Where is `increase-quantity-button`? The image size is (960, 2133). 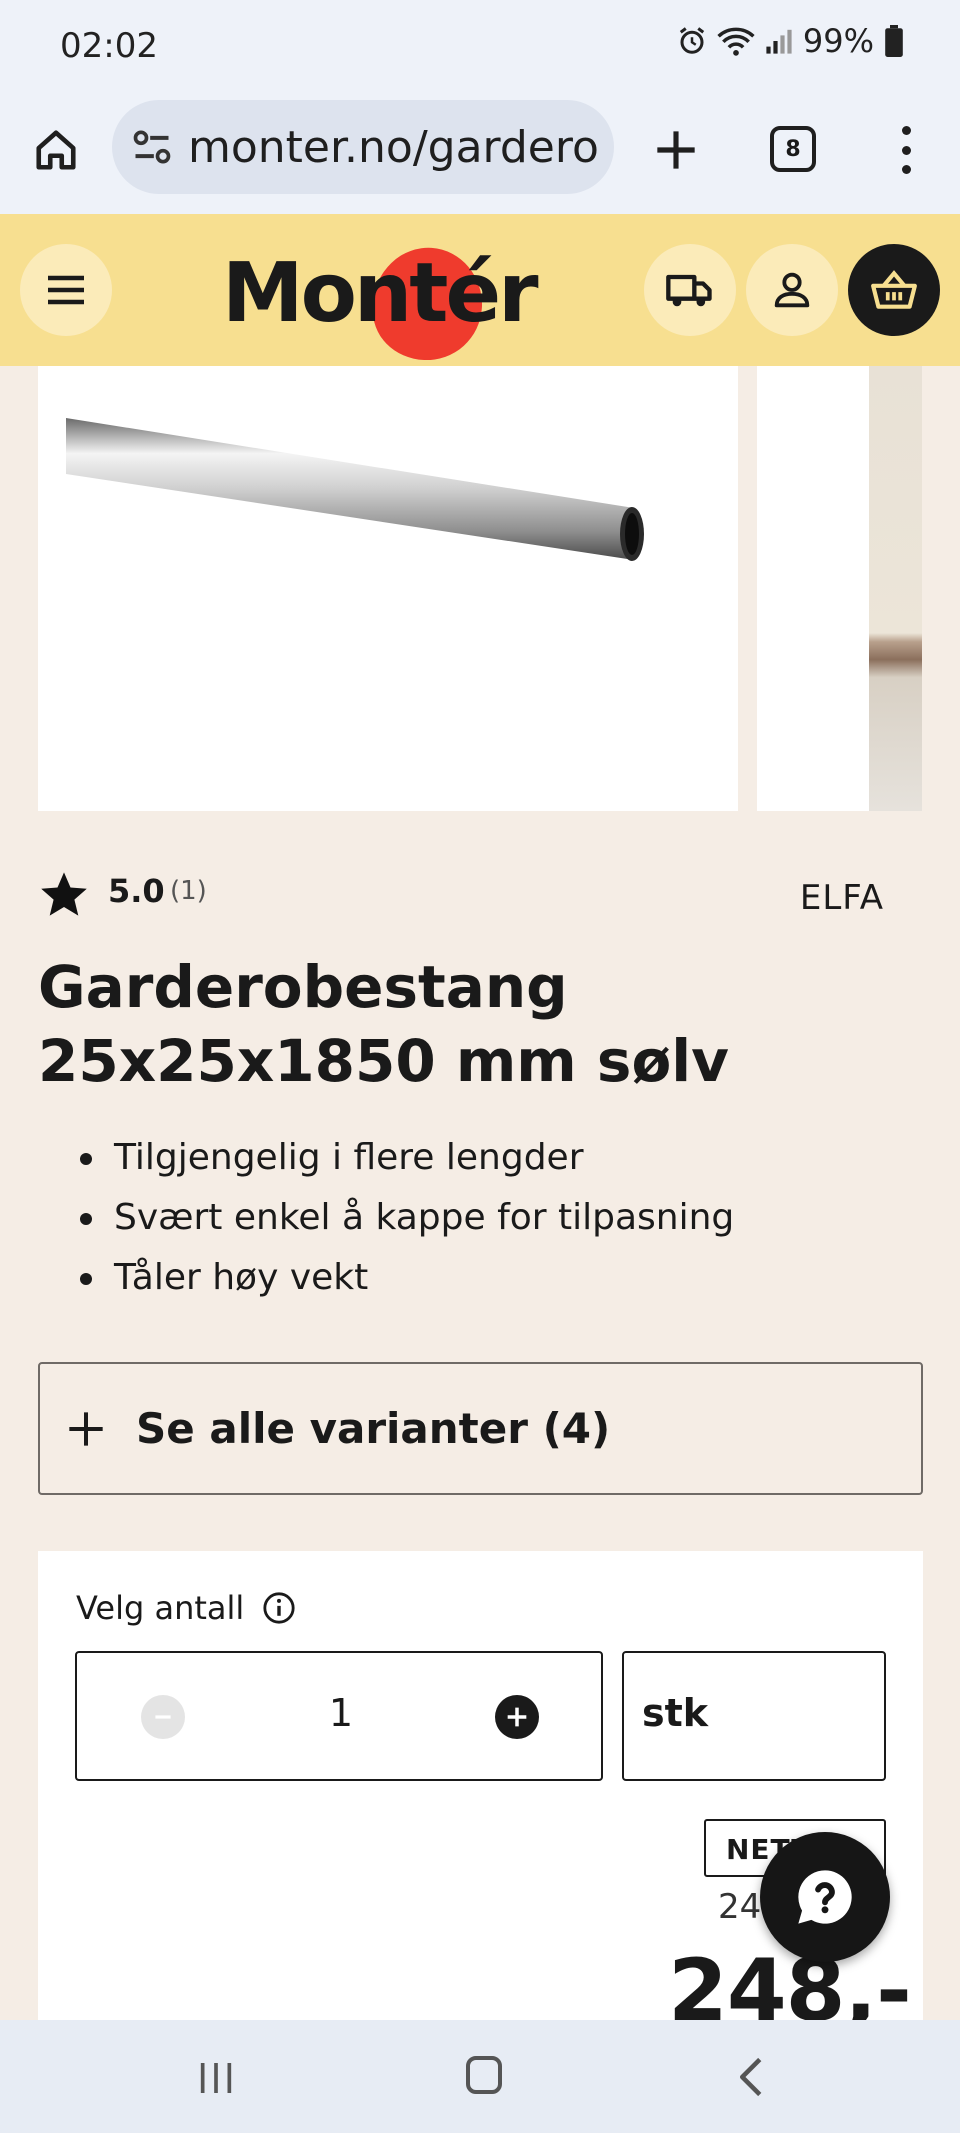 increase-quantity-button is located at coordinates (517, 1717).